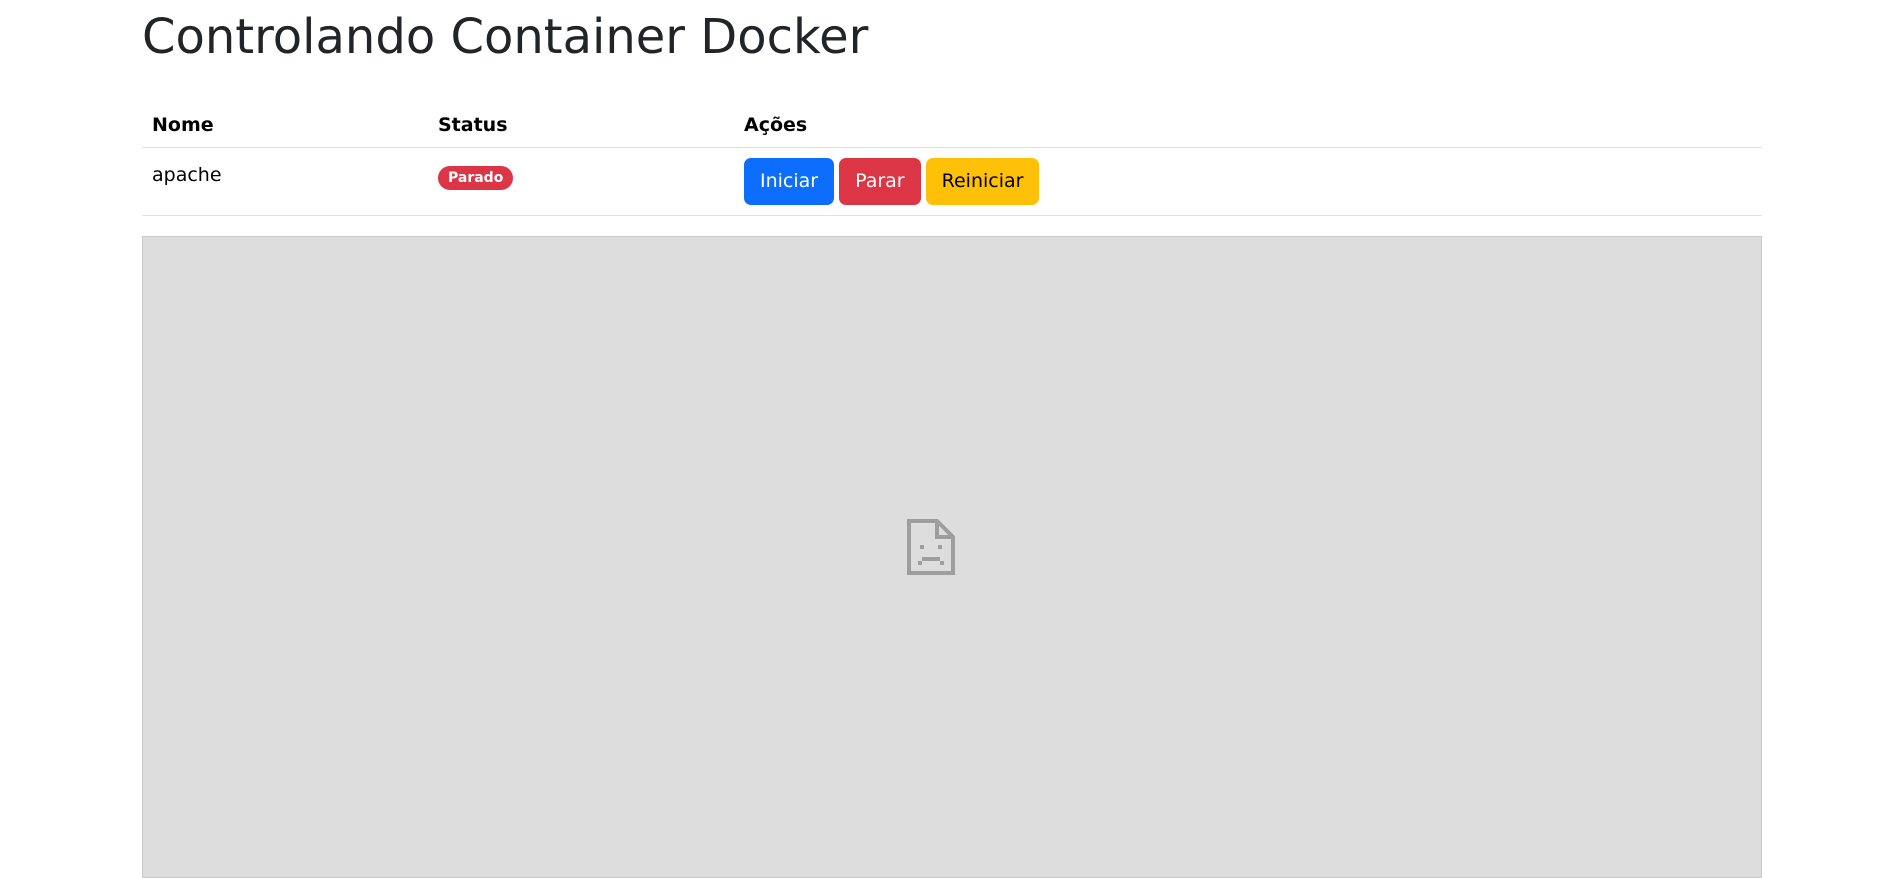  I want to click on status-cell: Parado, so click(581, 181).